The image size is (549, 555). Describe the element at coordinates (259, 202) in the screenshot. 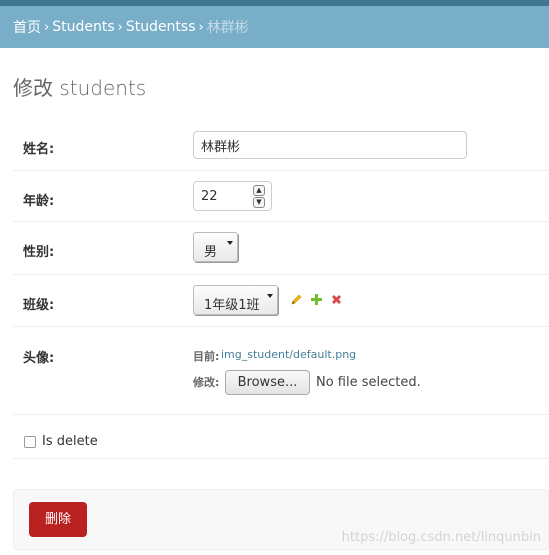

I see `spin-down-button: ▼` at that location.